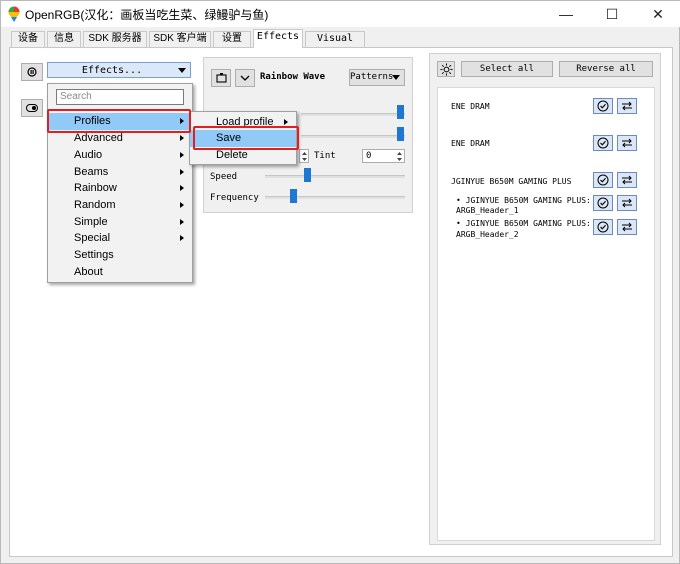 This screenshot has width=680, height=564. Describe the element at coordinates (76, 96) in the screenshot. I see `search-placeholder: Search` at that location.